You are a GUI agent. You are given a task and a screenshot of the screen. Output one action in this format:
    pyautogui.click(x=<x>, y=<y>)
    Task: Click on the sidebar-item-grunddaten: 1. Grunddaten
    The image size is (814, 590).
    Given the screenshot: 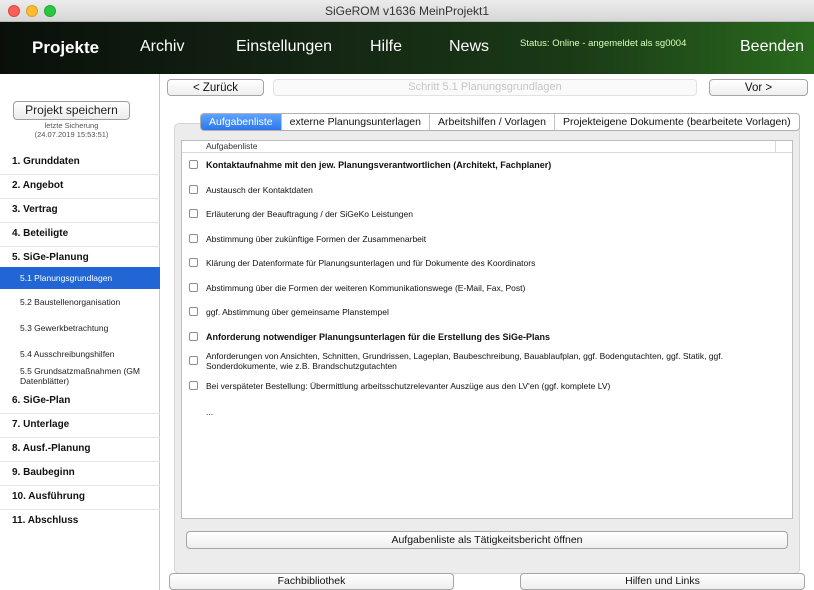 What is the action you would take?
    pyautogui.click(x=80, y=162)
    